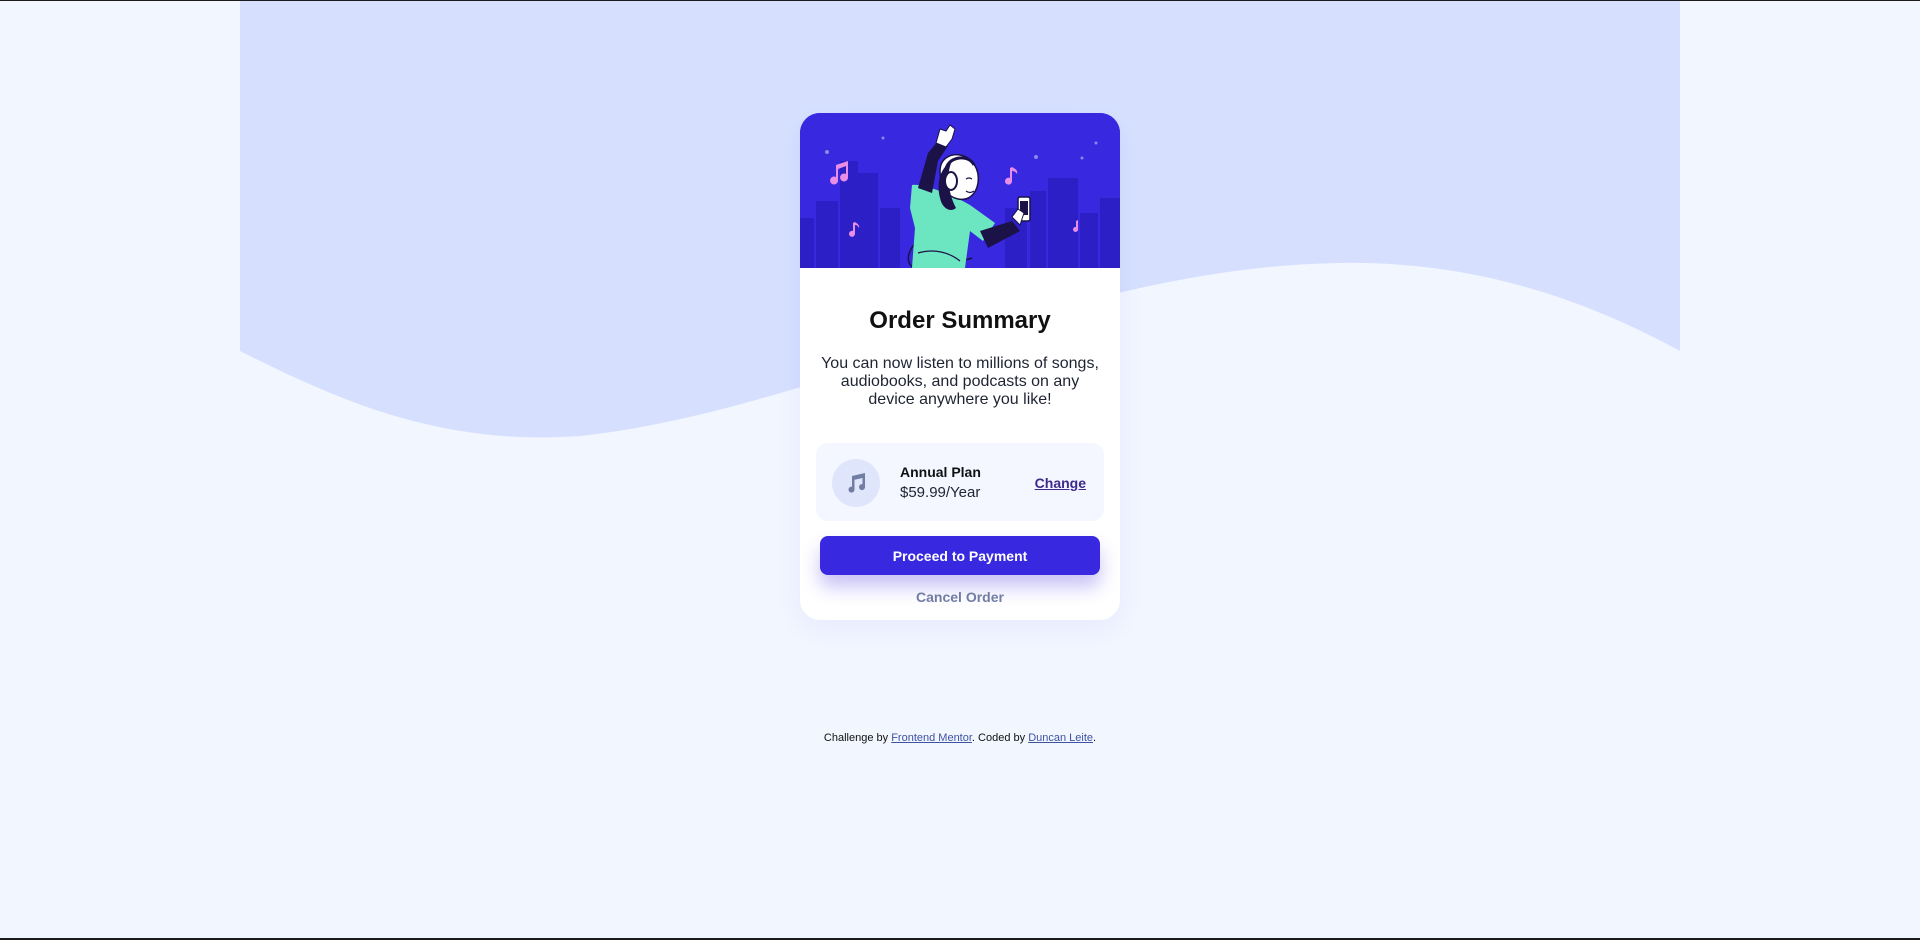  What do you see at coordinates (1060, 483) in the screenshot?
I see `change-plan-link: Change` at bounding box center [1060, 483].